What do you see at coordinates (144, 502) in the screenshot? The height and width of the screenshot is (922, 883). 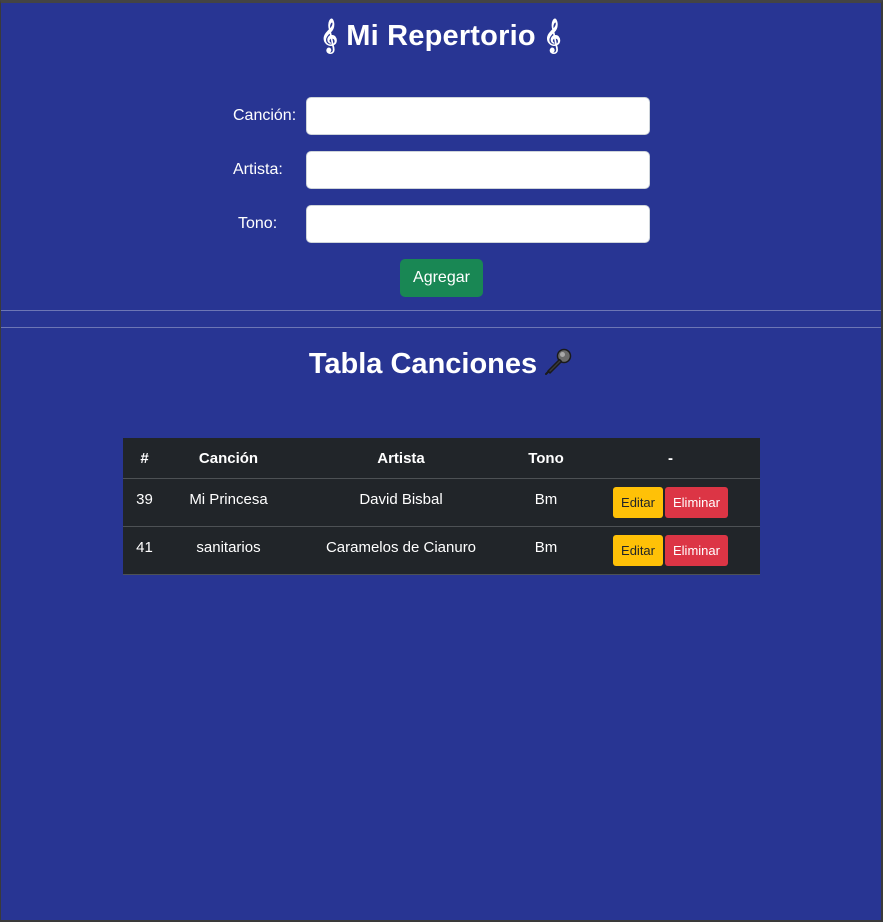 I see `cell-id: 39` at bounding box center [144, 502].